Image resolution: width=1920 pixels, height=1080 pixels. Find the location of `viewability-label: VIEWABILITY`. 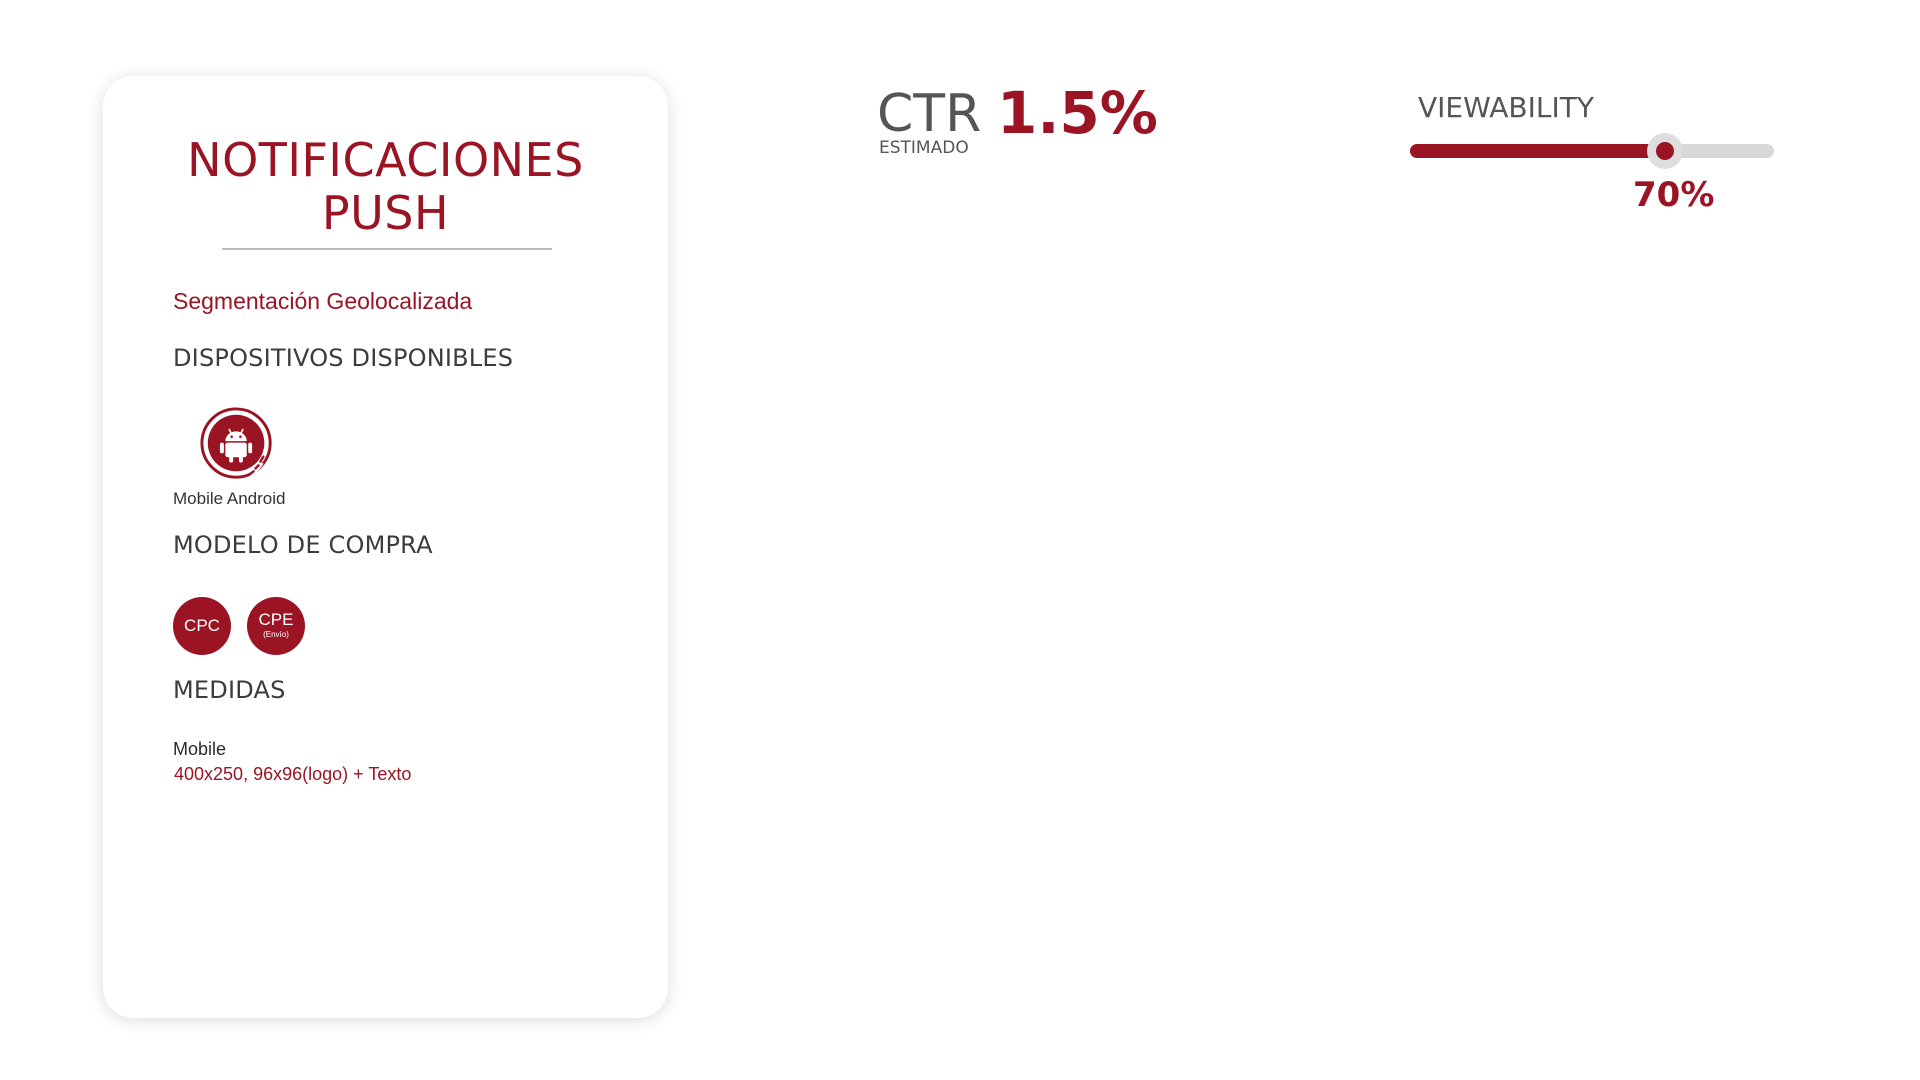

viewability-label: VIEWABILITY is located at coordinates (1506, 107).